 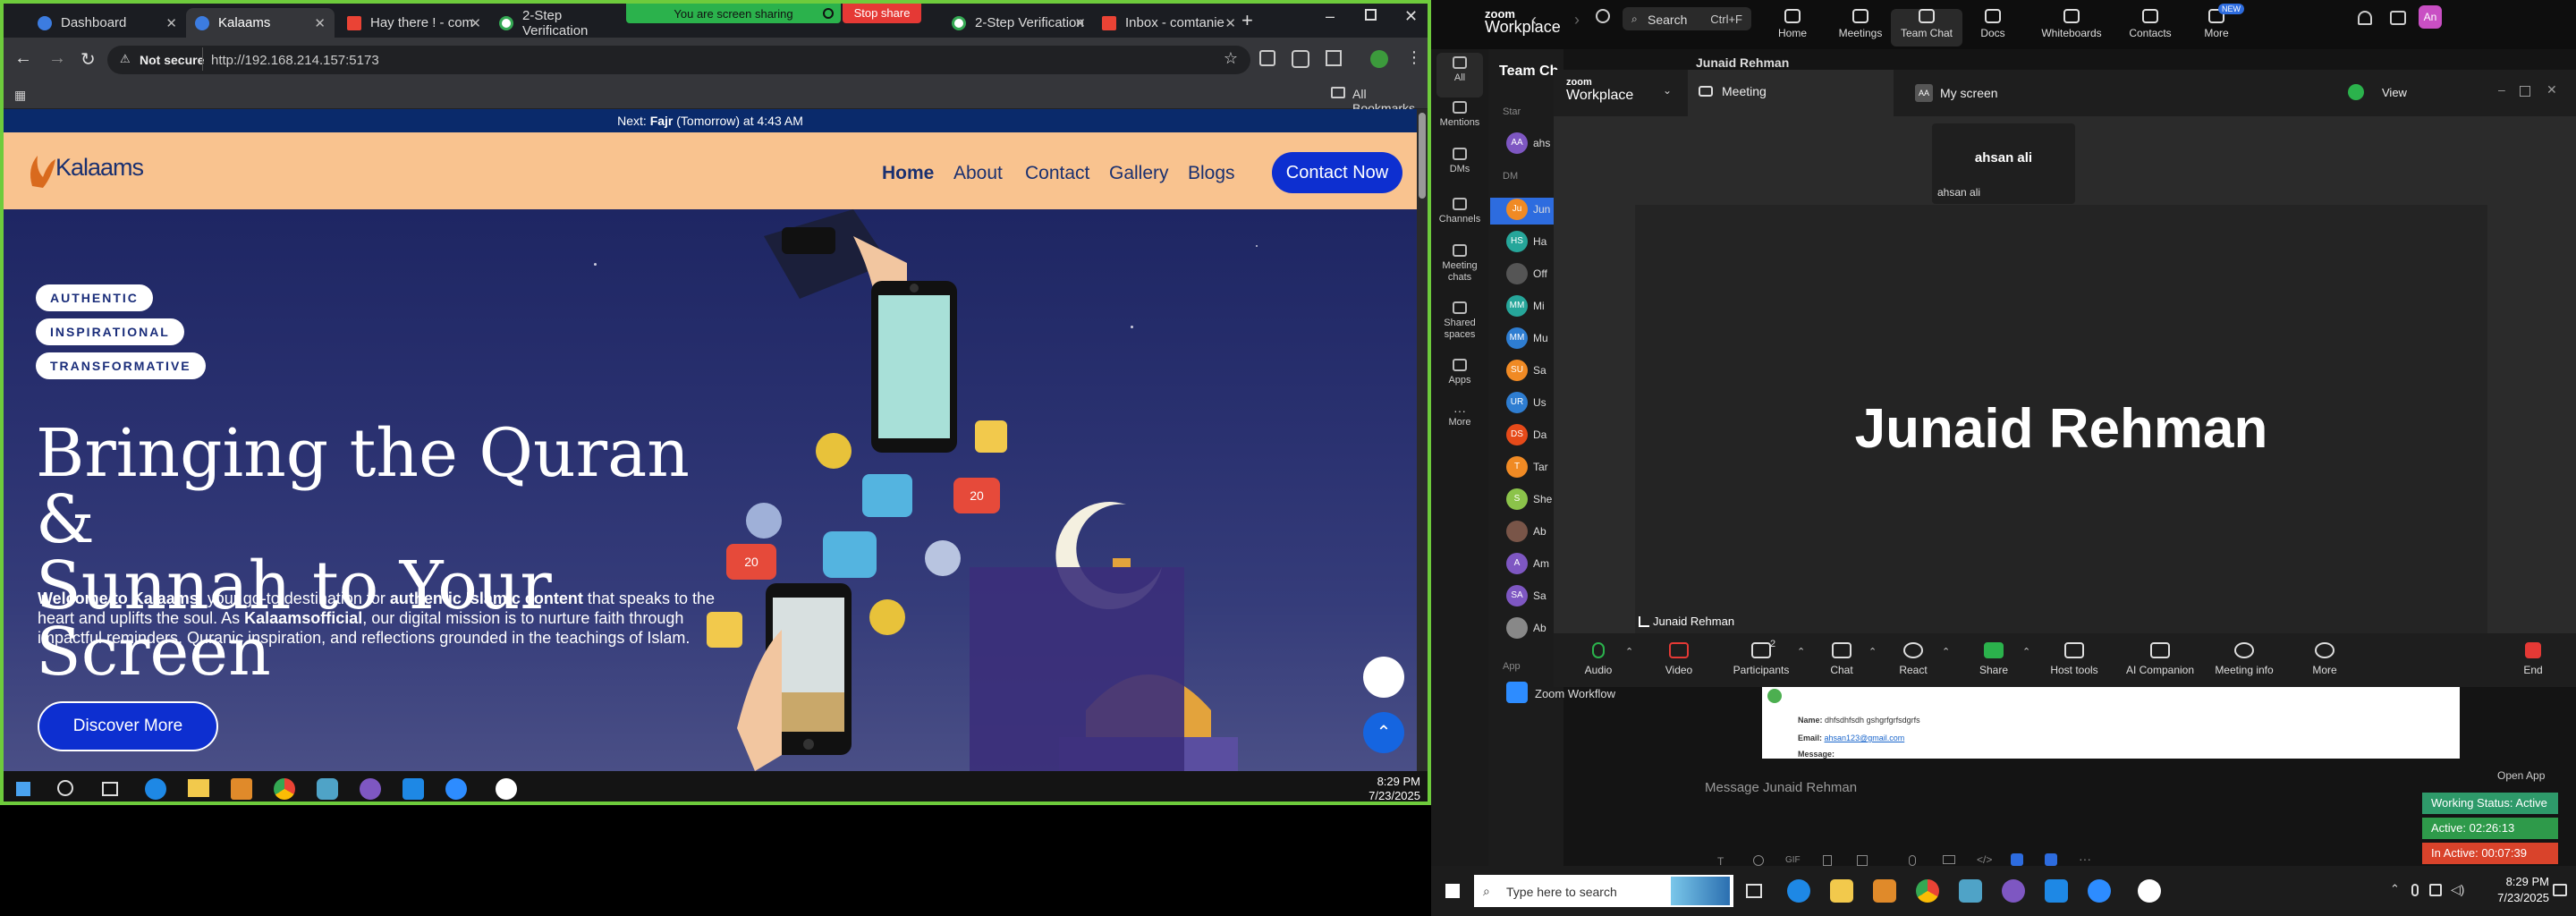 What do you see at coordinates (1603, 16) in the screenshot?
I see `history-icon` at bounding box center [1603, 16].